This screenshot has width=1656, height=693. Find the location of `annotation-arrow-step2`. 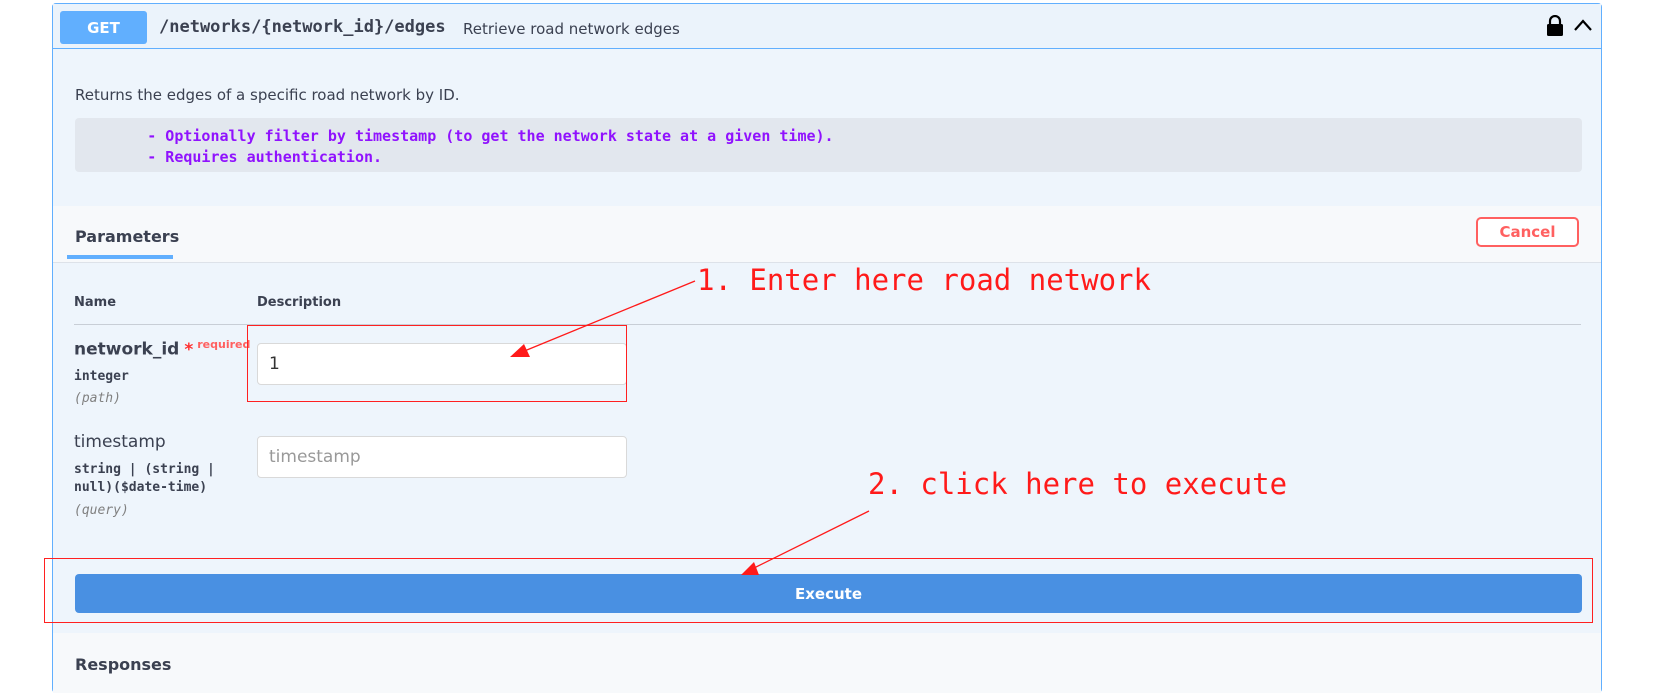

annotation-arrow-step2 is located at coordinates (805, 542).